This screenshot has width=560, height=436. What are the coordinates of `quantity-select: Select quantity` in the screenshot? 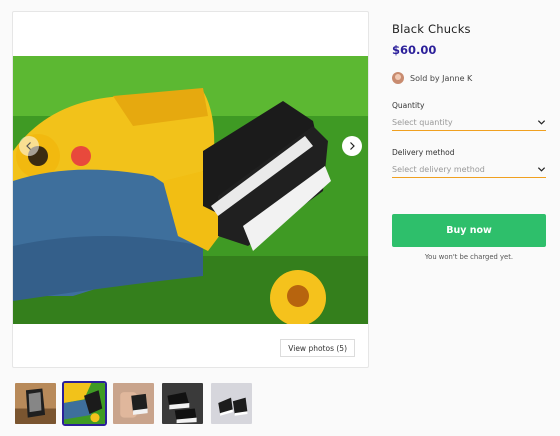 It's located at (469, 123).